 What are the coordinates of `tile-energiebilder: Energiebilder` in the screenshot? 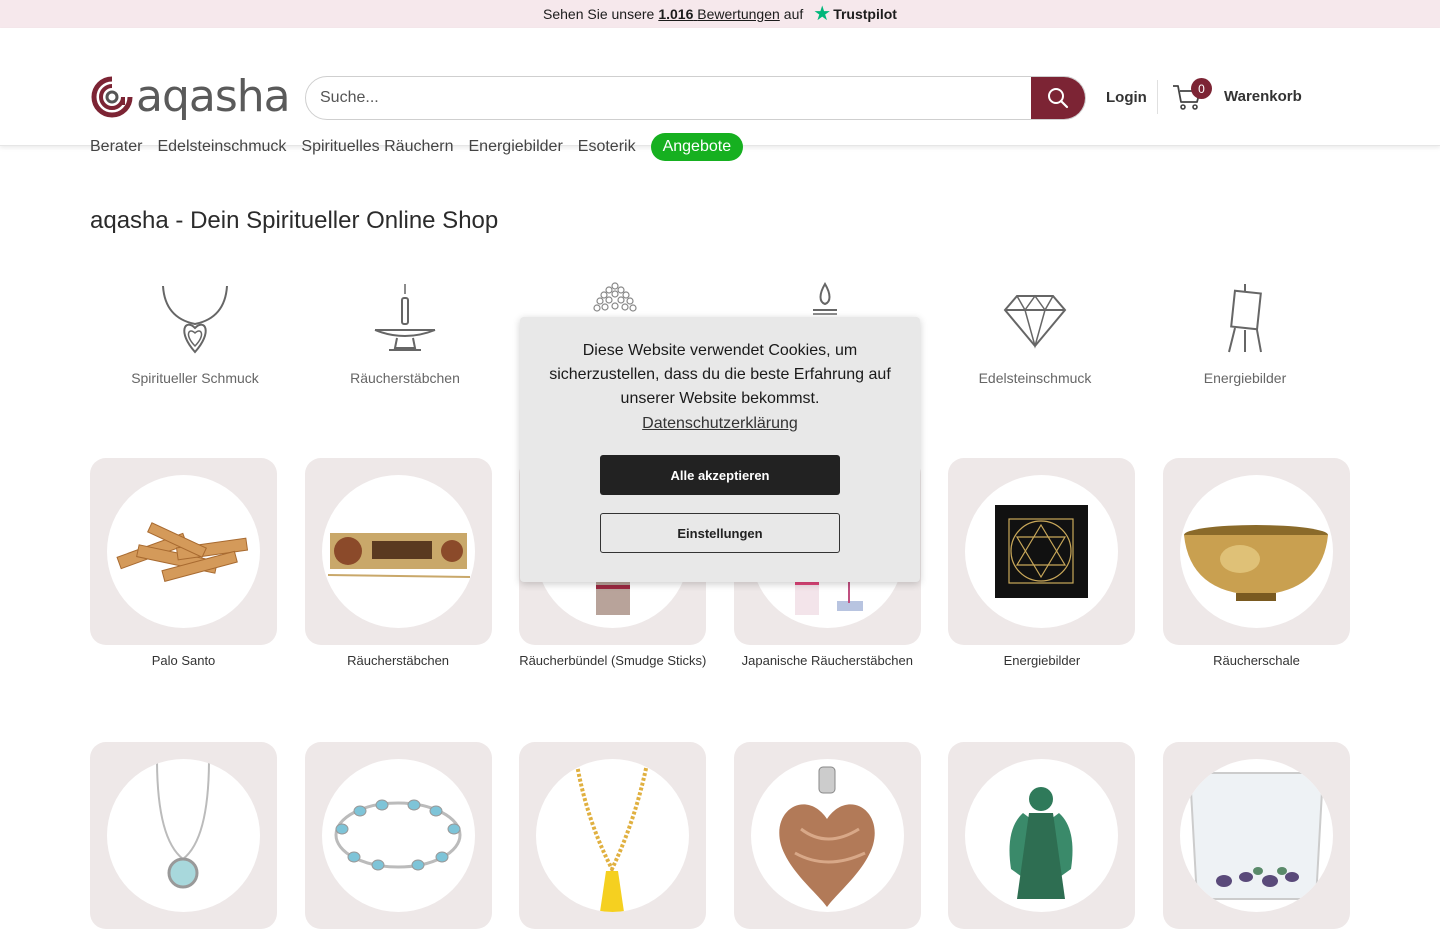 It's located at (1042, 563).